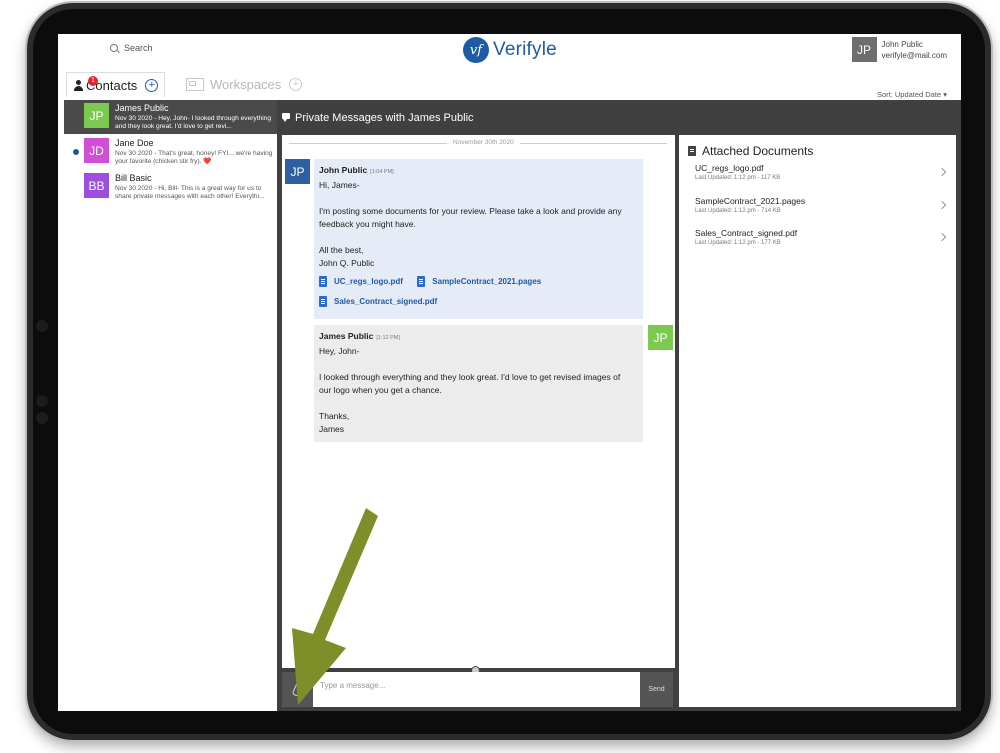  What do you see at coordinates (152, 85) in the screenshot?
I see `add-contact-icon: +` at bounding box center [152, 85].